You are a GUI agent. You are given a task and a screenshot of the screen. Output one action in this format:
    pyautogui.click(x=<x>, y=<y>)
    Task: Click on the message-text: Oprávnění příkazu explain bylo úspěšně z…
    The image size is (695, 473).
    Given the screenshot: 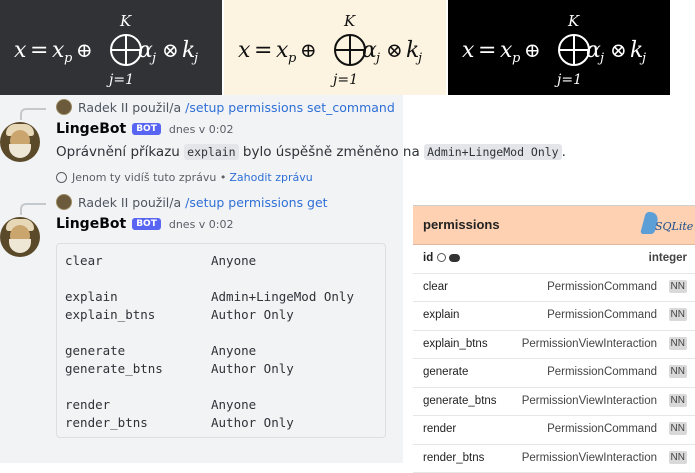 What is the action you would take?
    pyautogui.click(x=311, y=152)
    